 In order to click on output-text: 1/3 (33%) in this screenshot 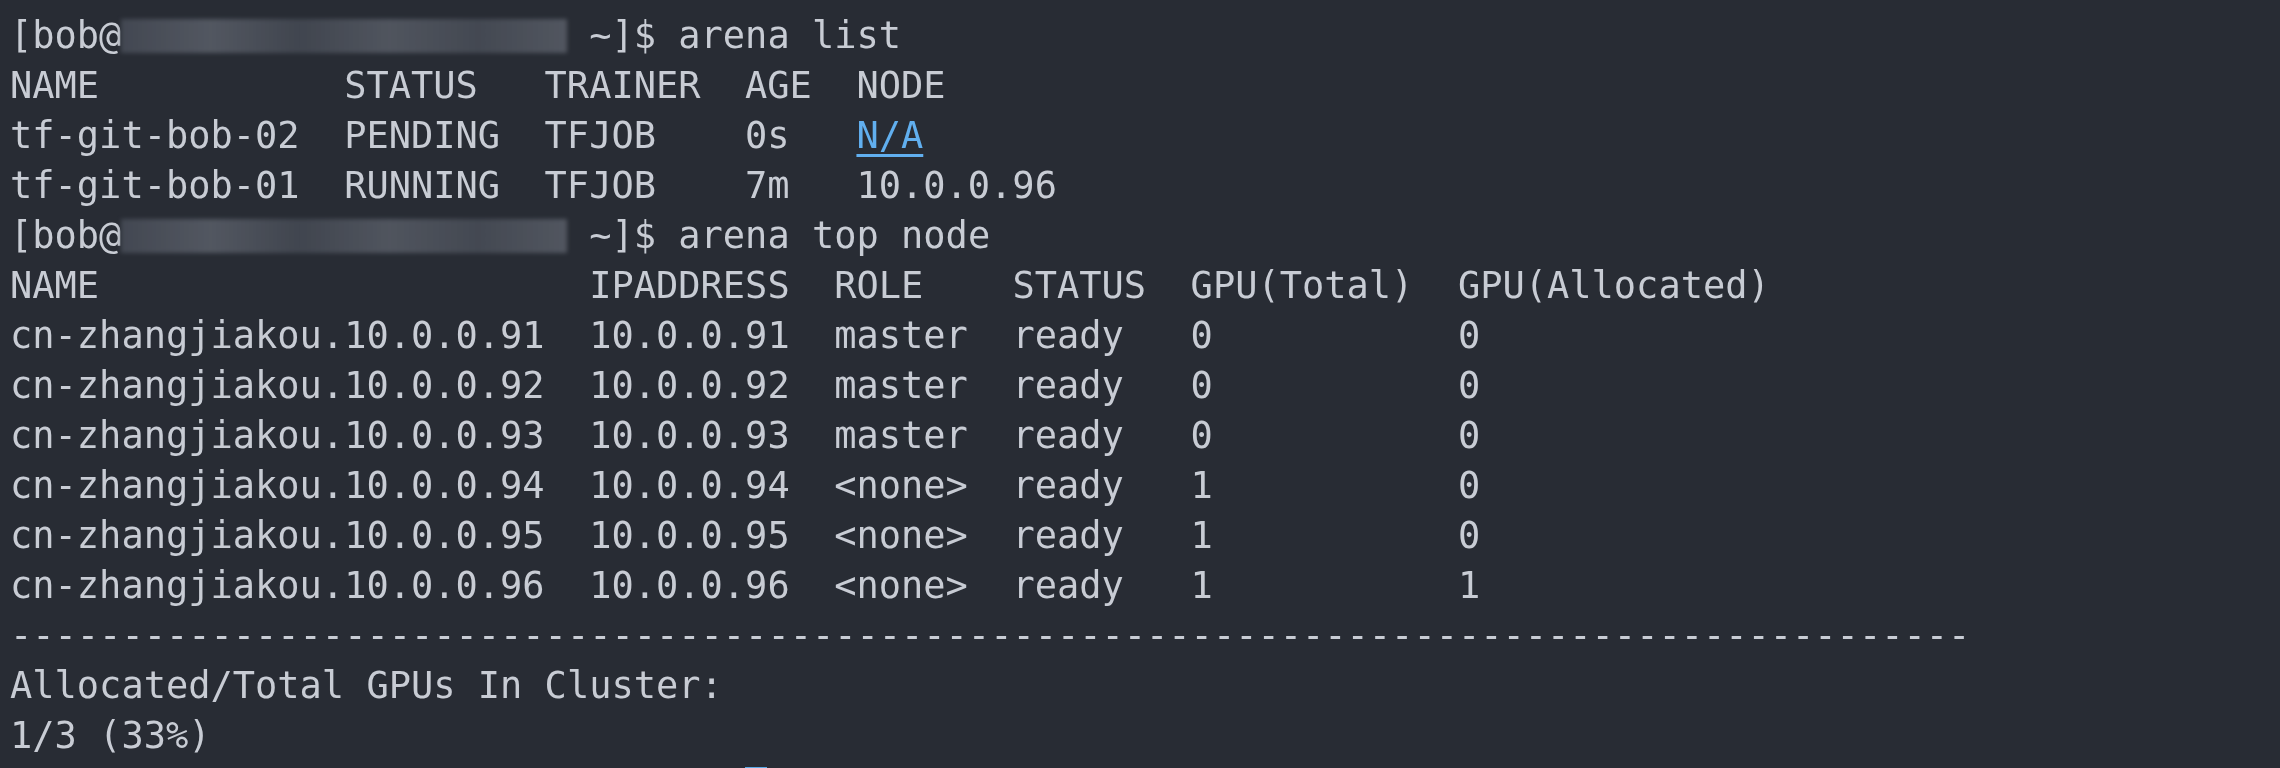, I will do `click(110, 736)`.